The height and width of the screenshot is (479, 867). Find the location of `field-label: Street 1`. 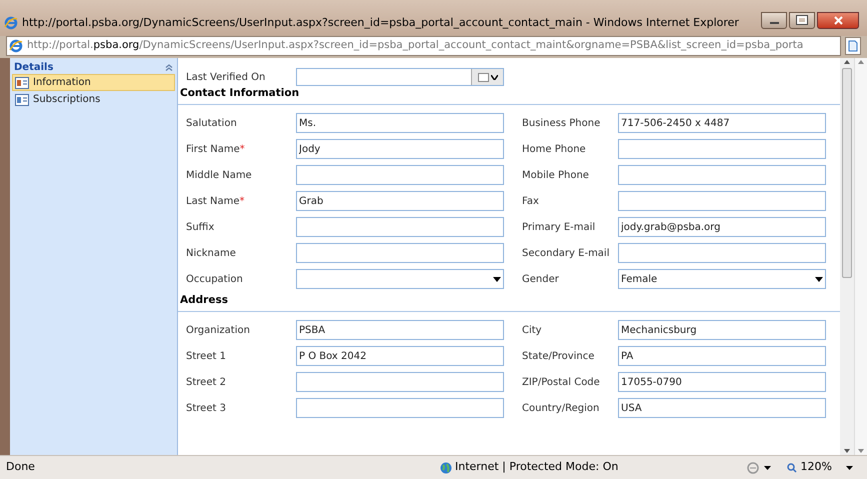

field-label: Street 1 is located at coordinates (206, 357).